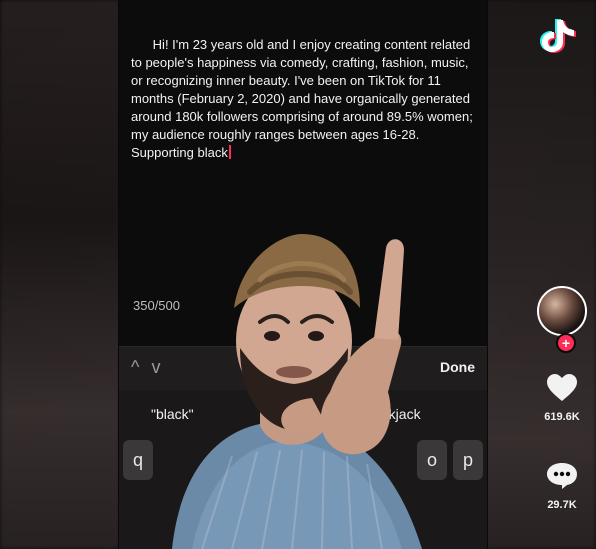  What do you see at coordinates (229, 152) in the screenshot?
I see `text-caret` at bounding box center [229, 152].